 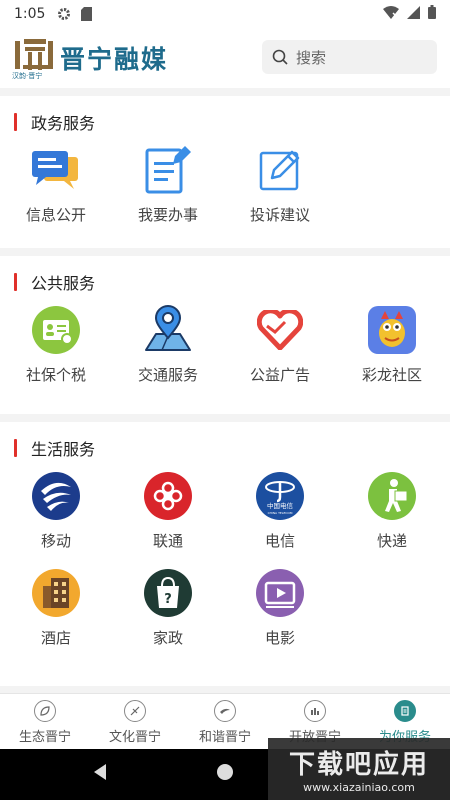 I want to click on service-social-security: 社保个税, so click(x=56, y=344).